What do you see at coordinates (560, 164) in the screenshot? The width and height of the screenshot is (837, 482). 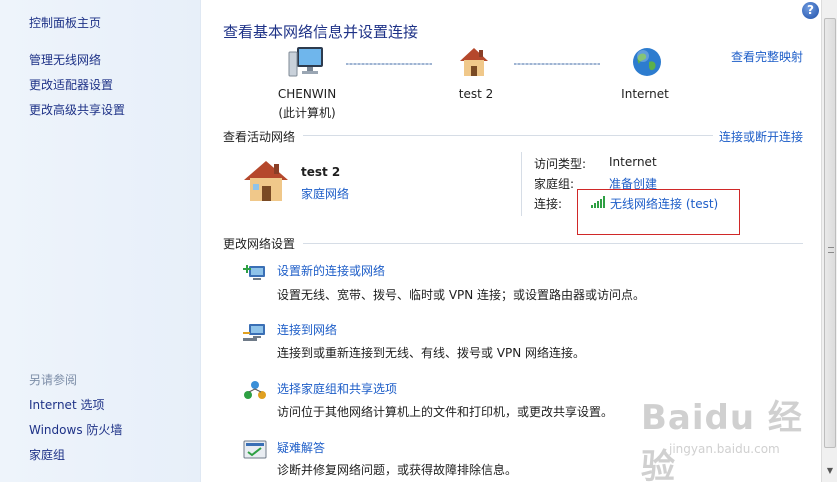 I see `access-type-label: 访问类型:` at bounding box center [560, 164].